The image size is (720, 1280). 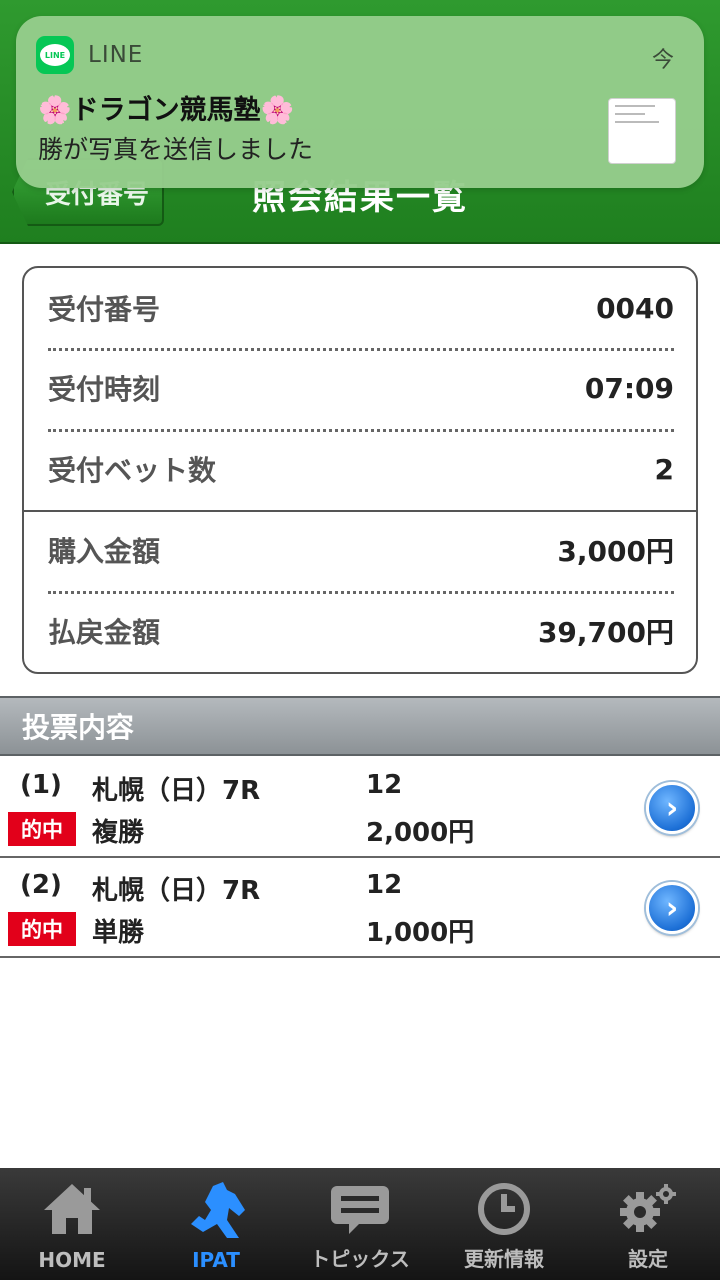 I want to click on tab-label: 更新情報, so click(x=504, y=1259).